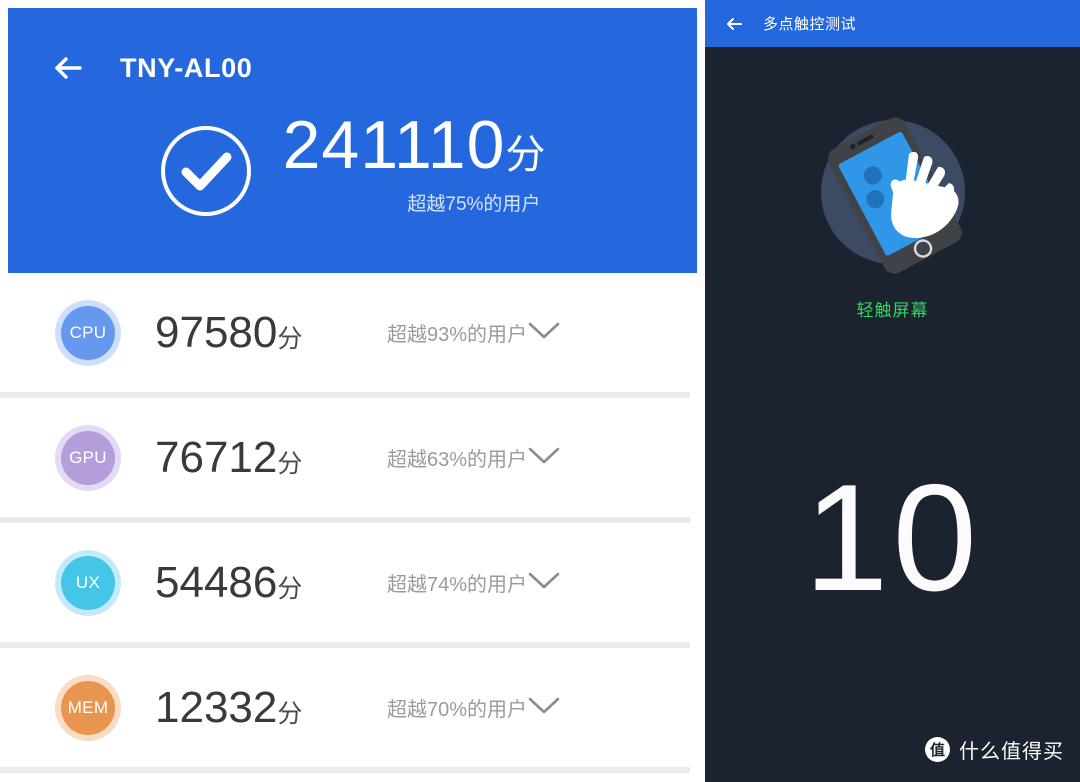 The width and height of the screenshot is (1080, 782). I want to click on row-score-number: 76712, so click(216, 457).